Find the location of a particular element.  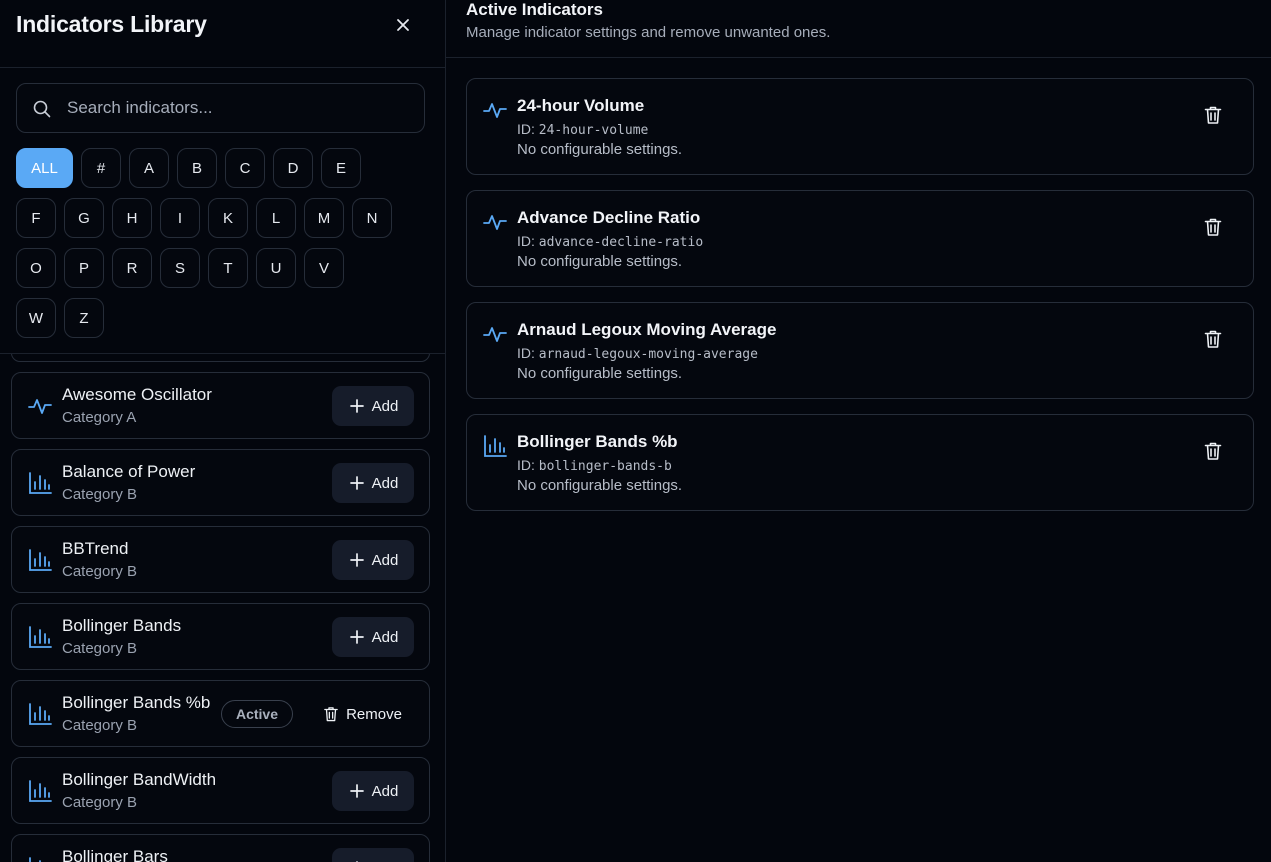

list-item: Bollinger BandWidth Category B Add is located at coordinates (220, 790).